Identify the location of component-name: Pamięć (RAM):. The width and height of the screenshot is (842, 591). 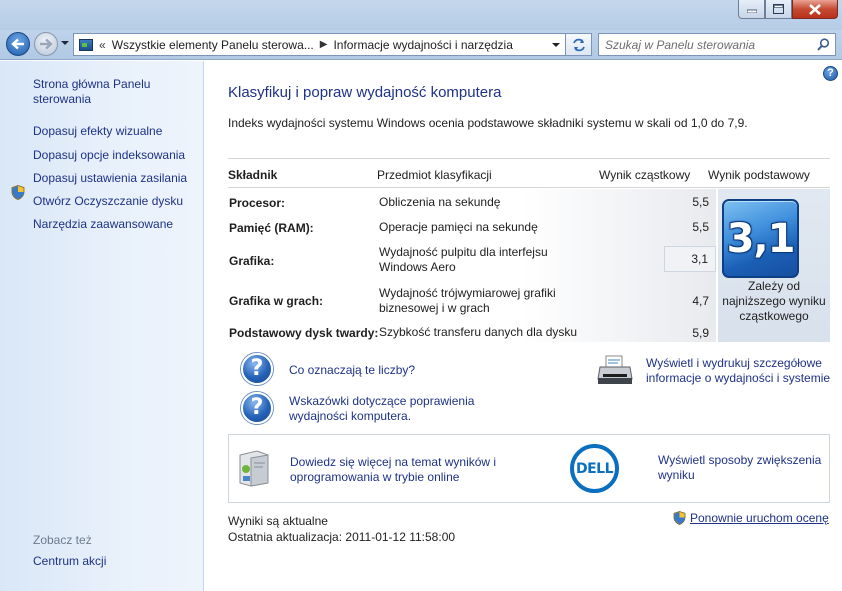
(271, 228).